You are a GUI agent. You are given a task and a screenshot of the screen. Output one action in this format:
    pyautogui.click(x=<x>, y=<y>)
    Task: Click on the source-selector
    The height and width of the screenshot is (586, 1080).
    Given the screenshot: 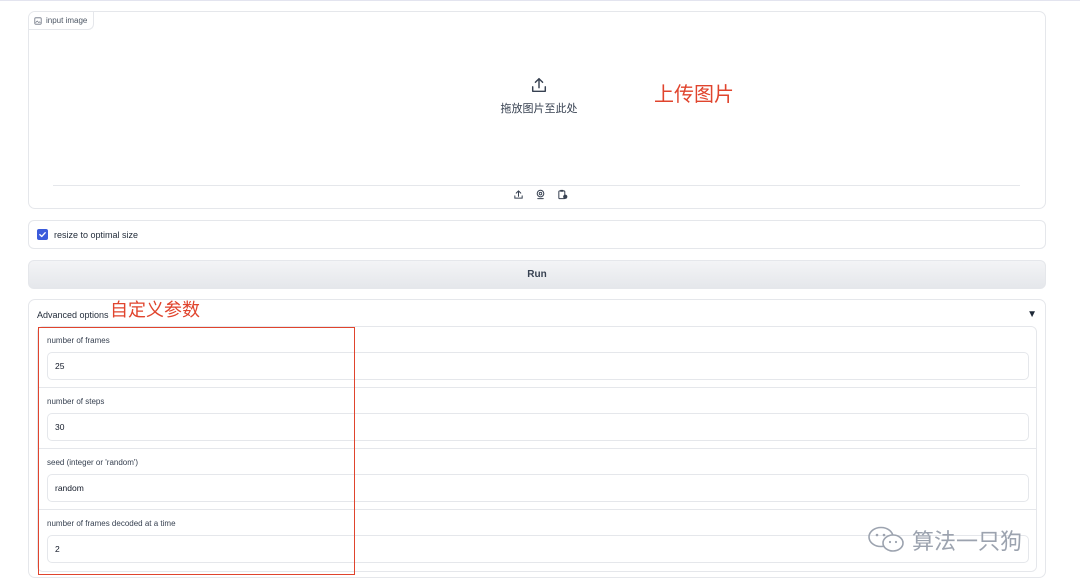 What is the action you would take?
    pyautogui.click(x=540, y=194)
    